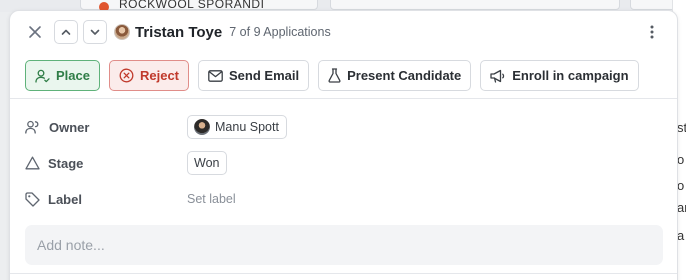 This screenshot has height=280, width=686. What do you see at coordinates (343, 32) in the screenshot?
I see `panel-header: Tristan Toye 7 of 9 Applications` at bounding box center [343, 32].